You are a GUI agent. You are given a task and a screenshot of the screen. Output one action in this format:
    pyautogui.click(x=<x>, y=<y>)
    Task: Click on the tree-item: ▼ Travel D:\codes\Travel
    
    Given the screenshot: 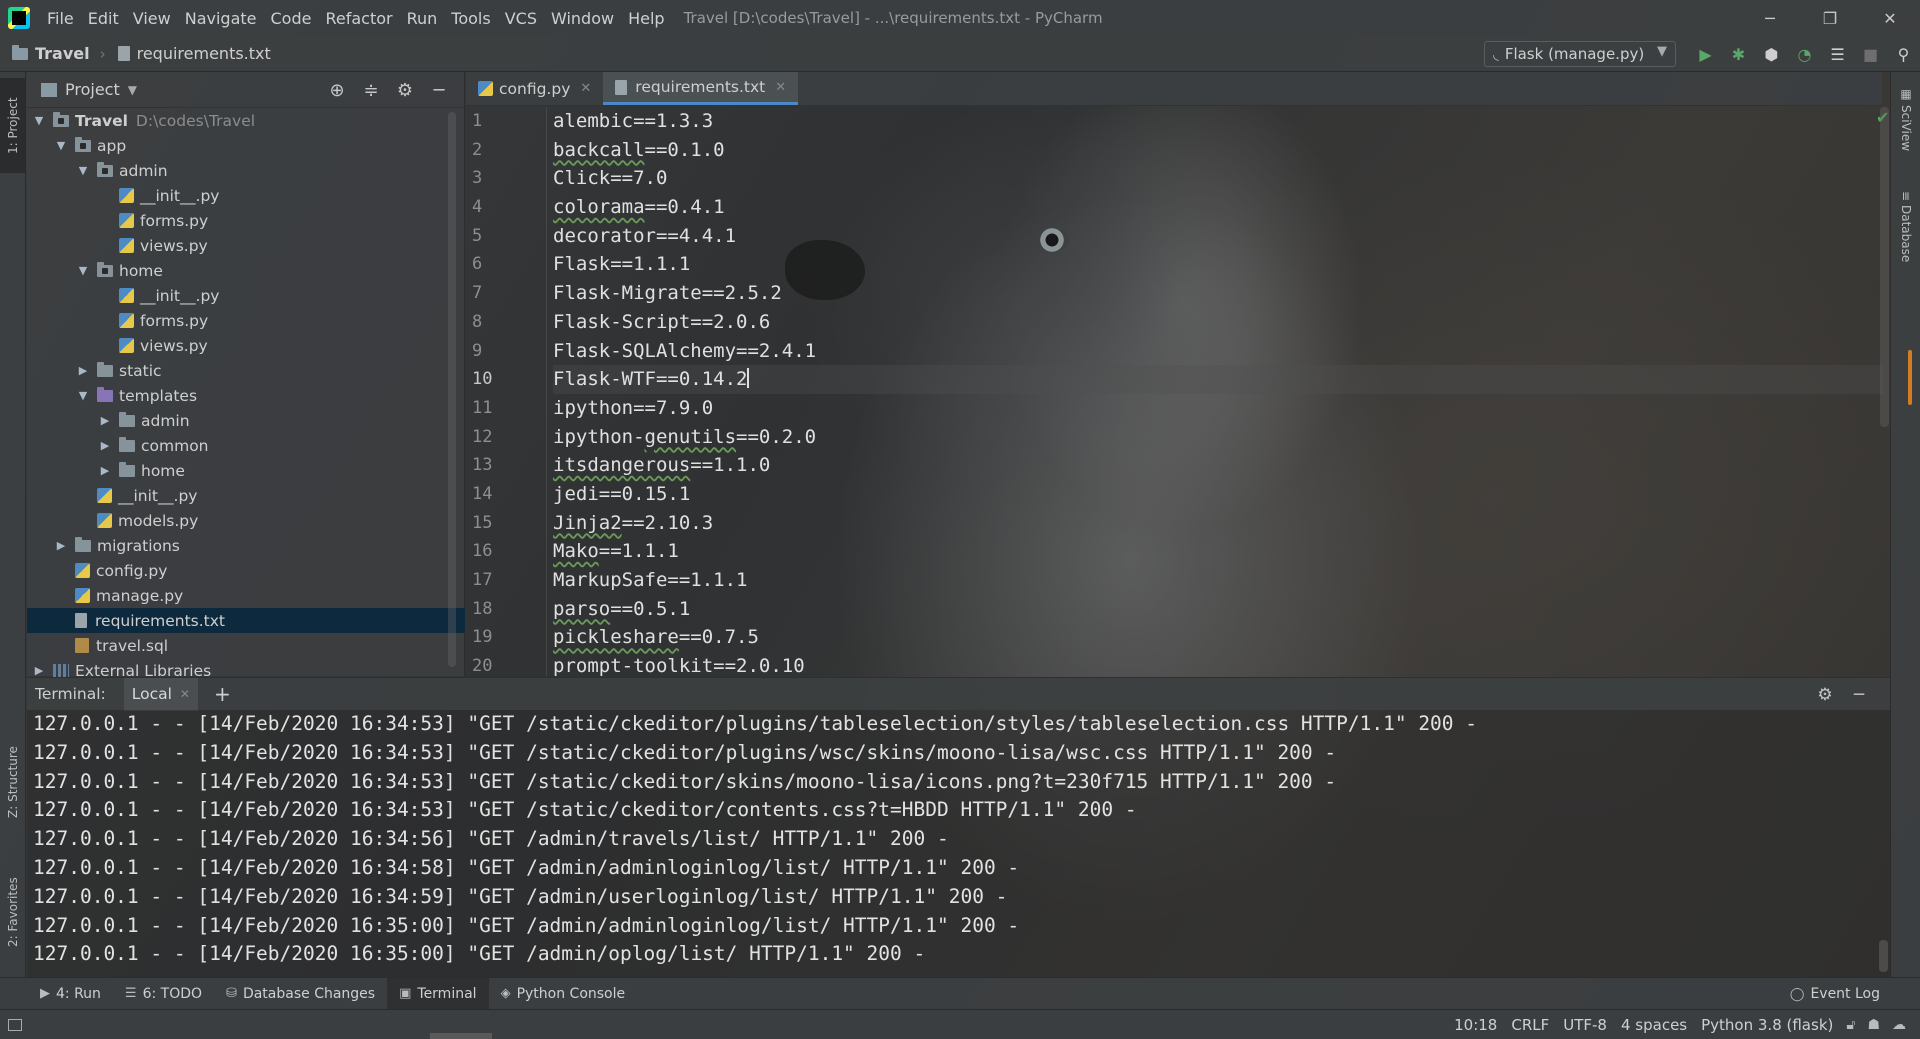 What is the action you would take?
    pyautogui.click(x=246, y=120)
    